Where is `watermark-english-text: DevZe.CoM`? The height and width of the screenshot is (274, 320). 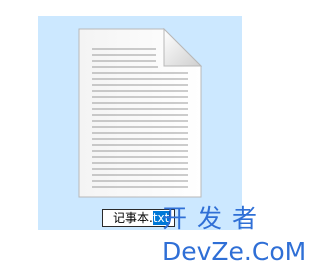
watermark-english-text: DevZe.CoM is located at coordinates (234, 251).